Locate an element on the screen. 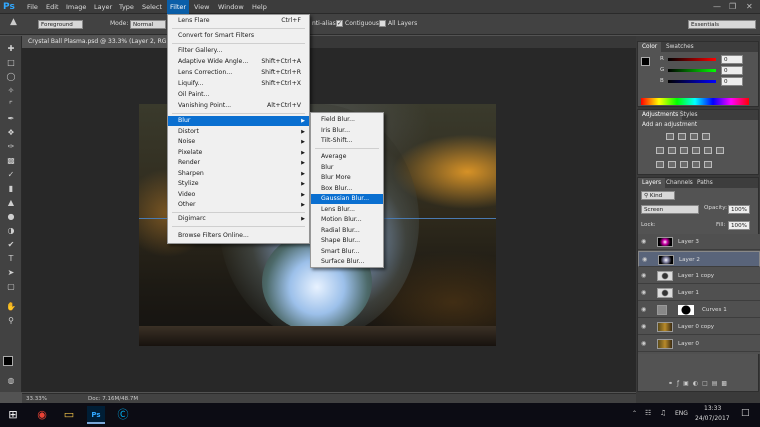 This screenshot has width=760, height=427. layer-row-layer-1-copy: ◉ Layer 1 copy is located at coordinates (699, 276).